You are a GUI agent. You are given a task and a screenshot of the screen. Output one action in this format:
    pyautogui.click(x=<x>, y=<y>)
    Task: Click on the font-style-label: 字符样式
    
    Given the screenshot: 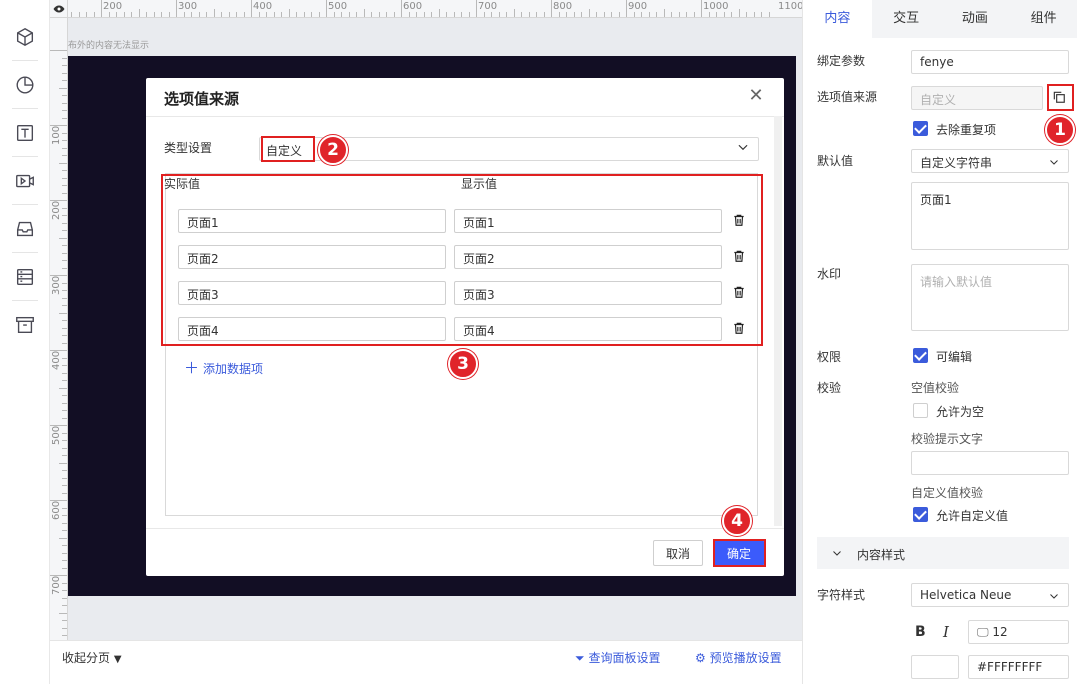 What is the action you would take?
    pyautogui.click(x=841, y=595)
    